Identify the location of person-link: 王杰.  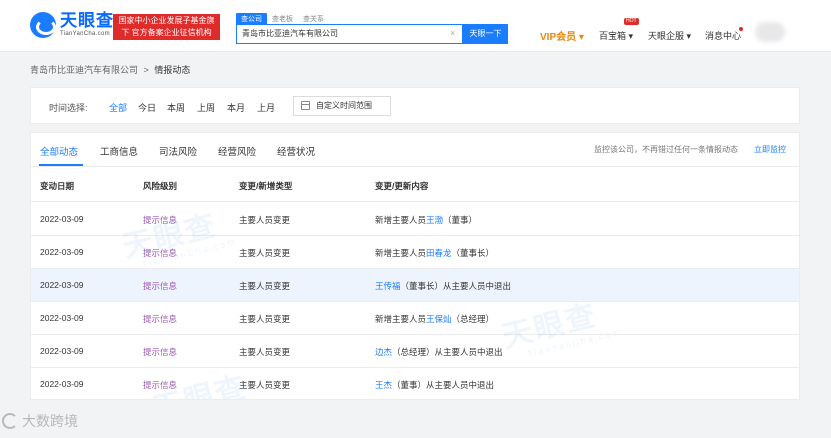
(383, 385).